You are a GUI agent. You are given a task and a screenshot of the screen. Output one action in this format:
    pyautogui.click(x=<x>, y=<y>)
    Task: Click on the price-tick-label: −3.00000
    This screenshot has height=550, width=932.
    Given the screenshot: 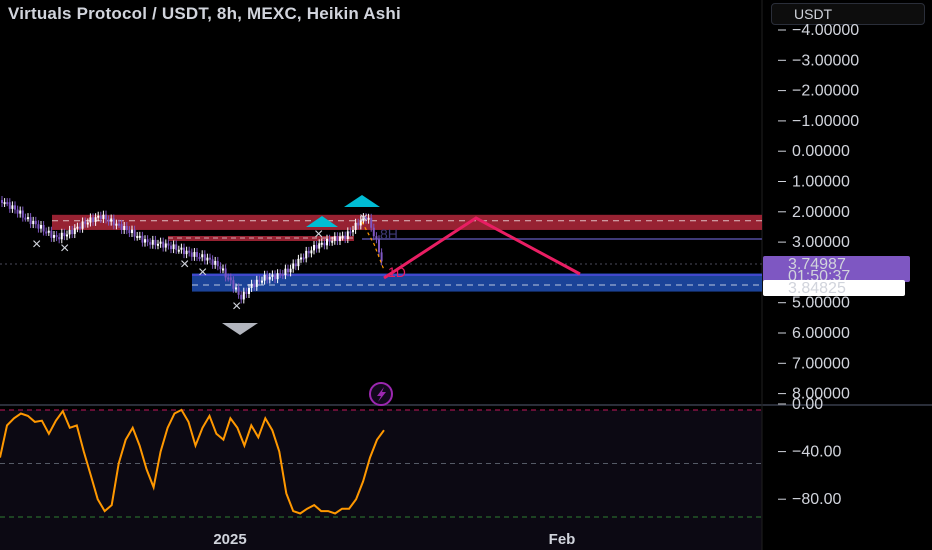 What is the action you would take?
    pyautogui.click(x=825, y=60)
    